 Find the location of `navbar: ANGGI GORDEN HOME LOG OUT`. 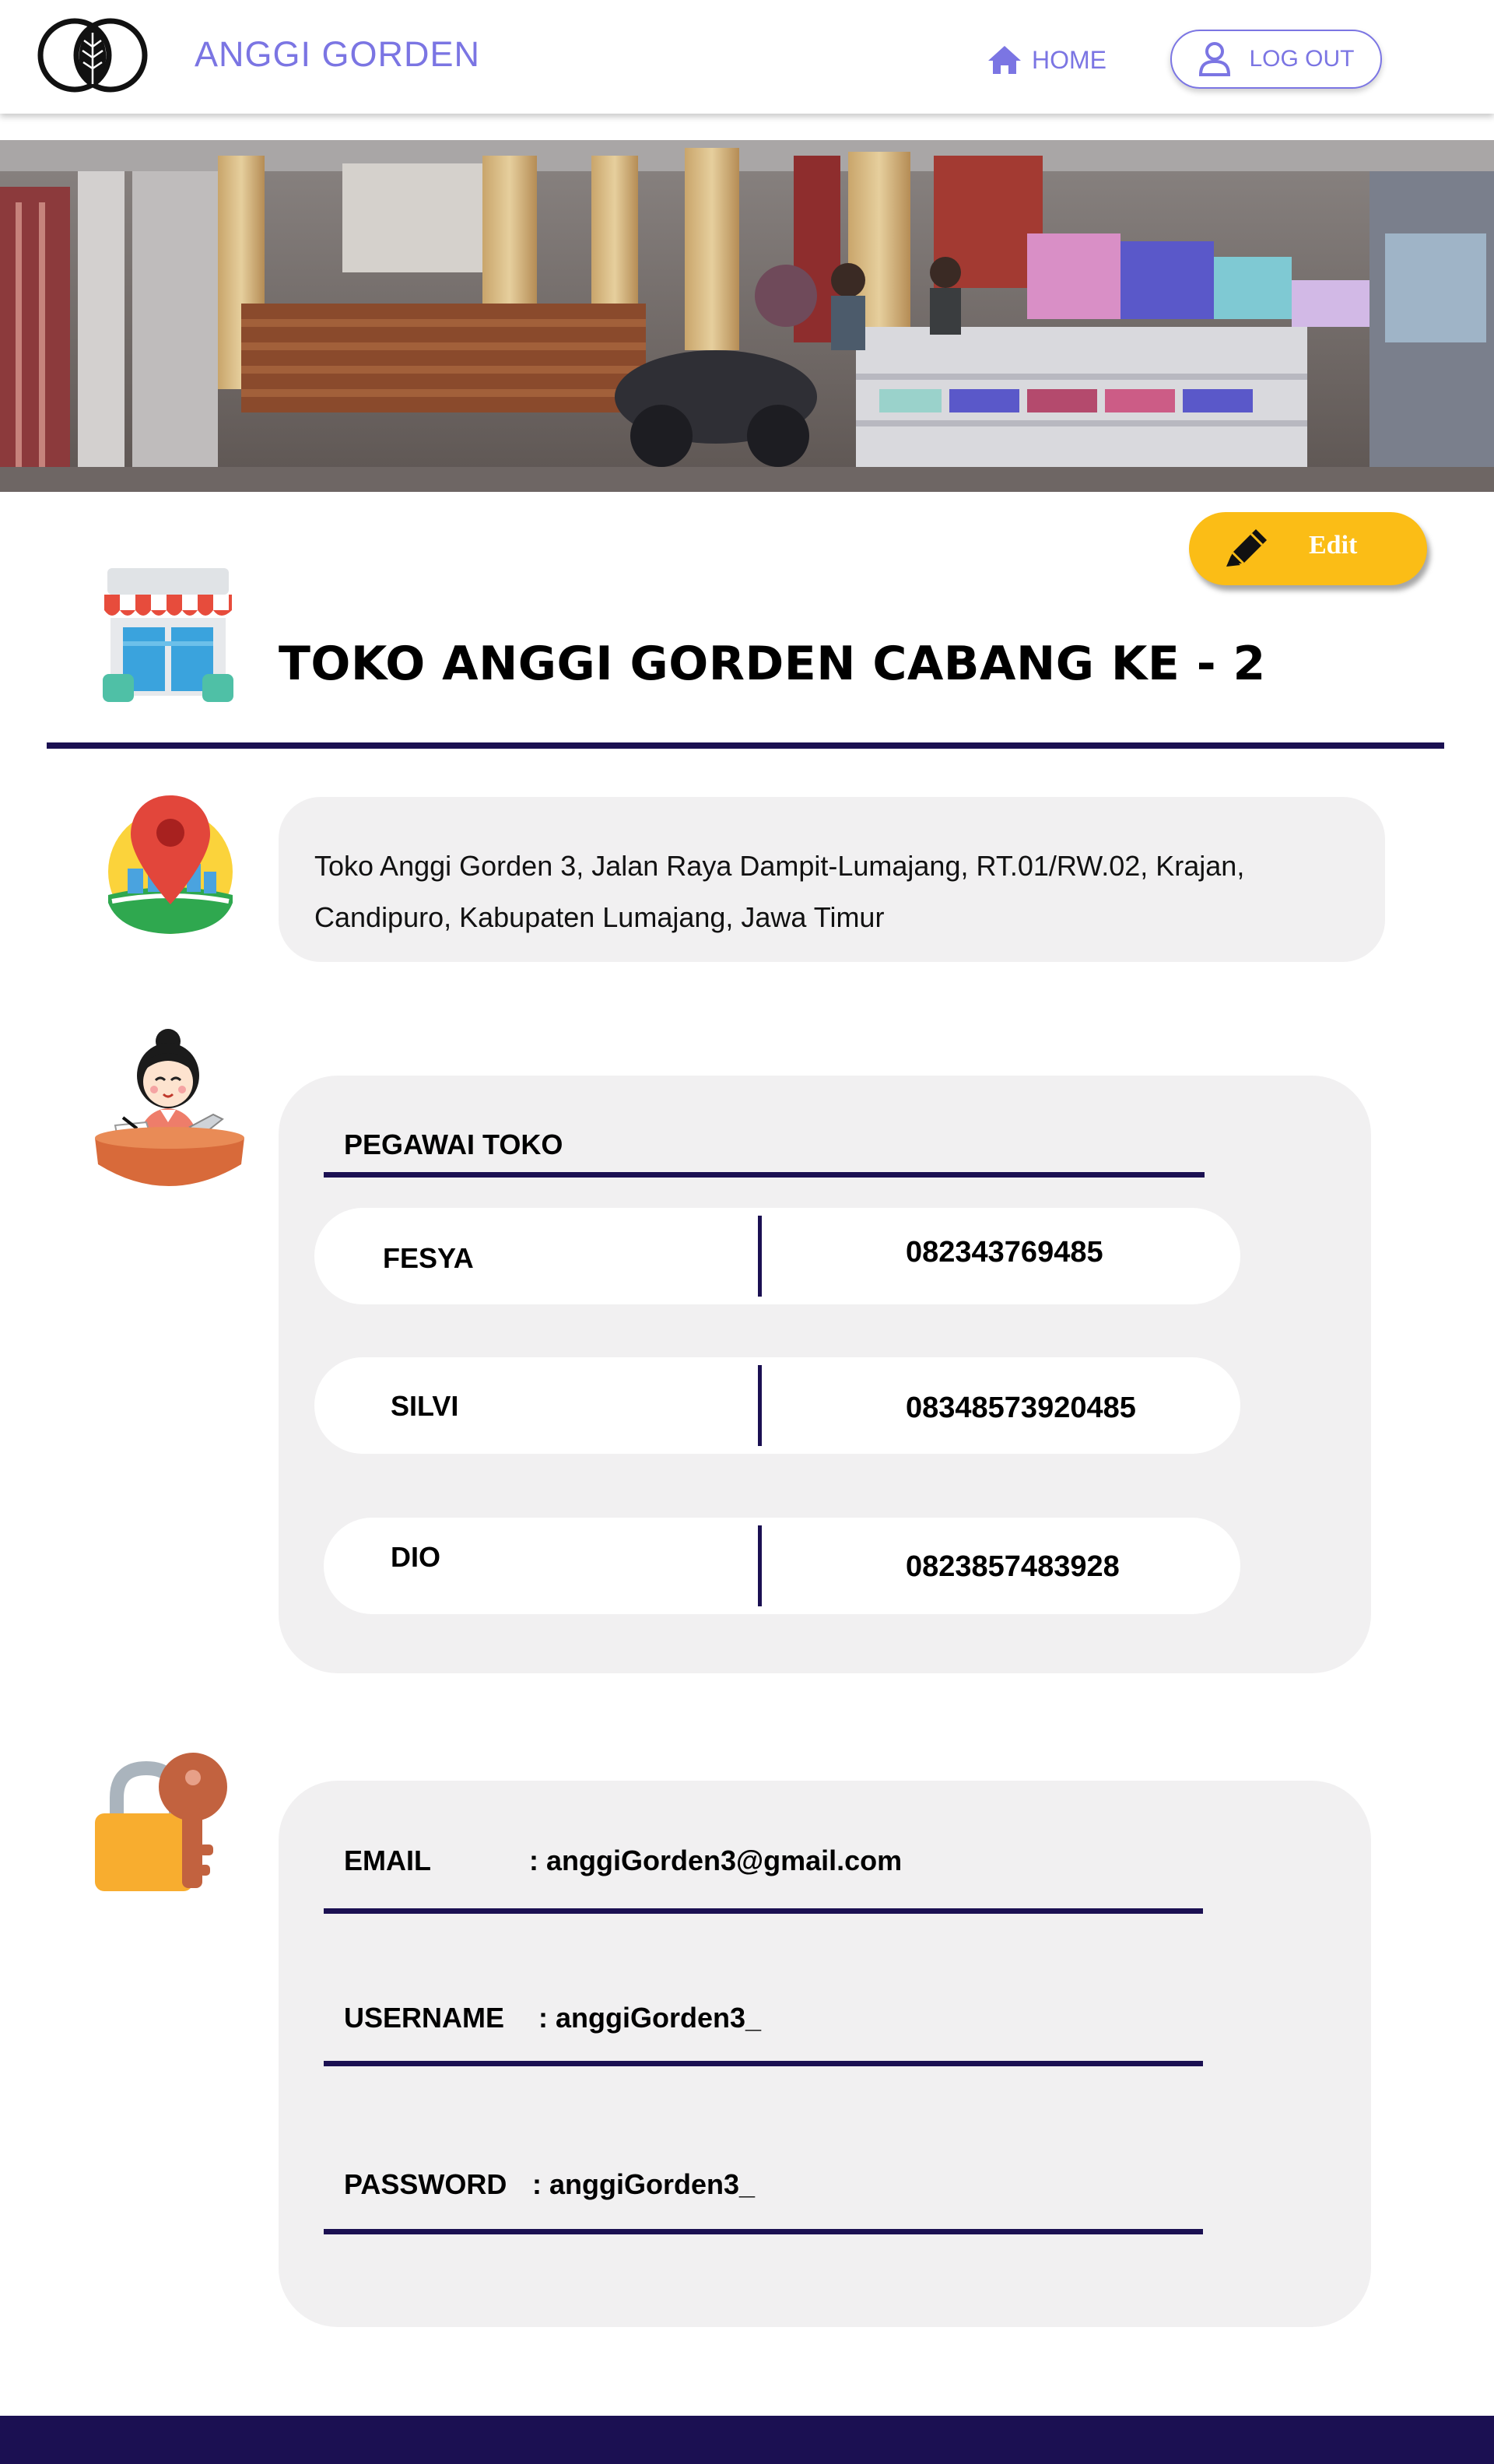

navbar: ANGGI GORDEN HOME LOG OUT is located at coordinates (747, 57).